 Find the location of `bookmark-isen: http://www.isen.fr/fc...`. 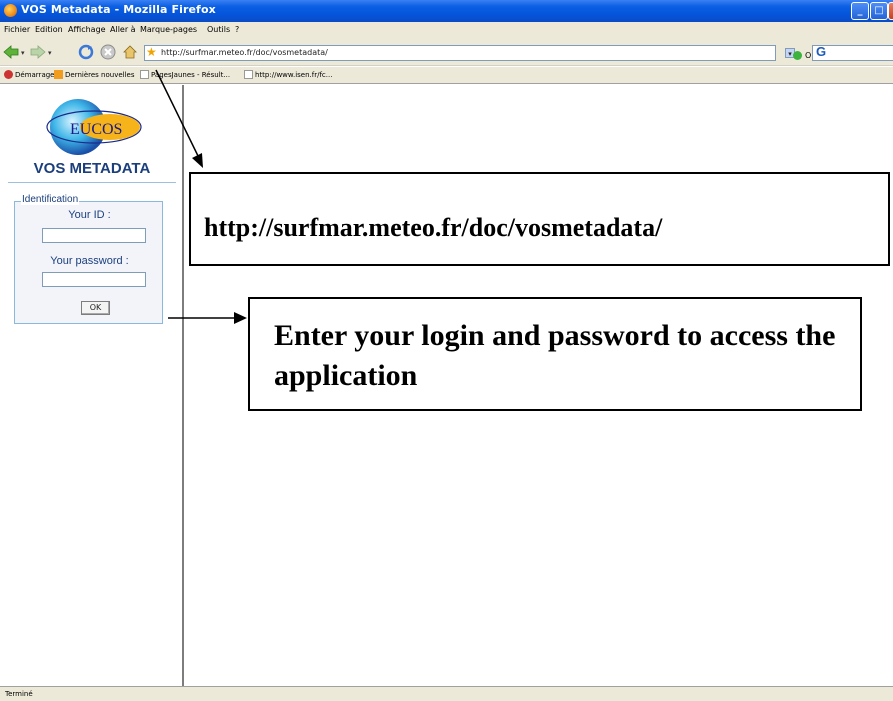

bookmark-isen: http://www.isen.fr/fc... is located at coordinates (288, 74).